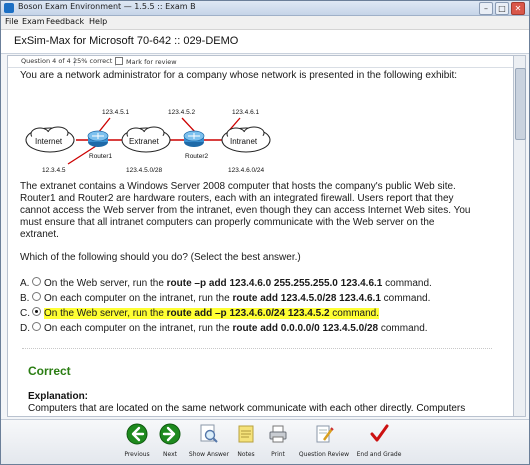  What do you see at coordinates (39, 234) in the screenshot?
I see `question-body-line: extranet.` at bounding box center [39, 234].